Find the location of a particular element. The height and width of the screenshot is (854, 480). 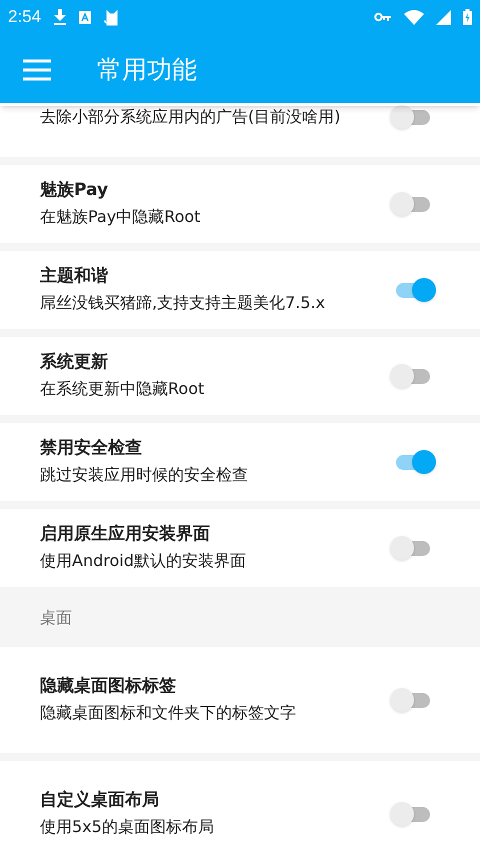

key-icon is located at coordinates (383, 17).